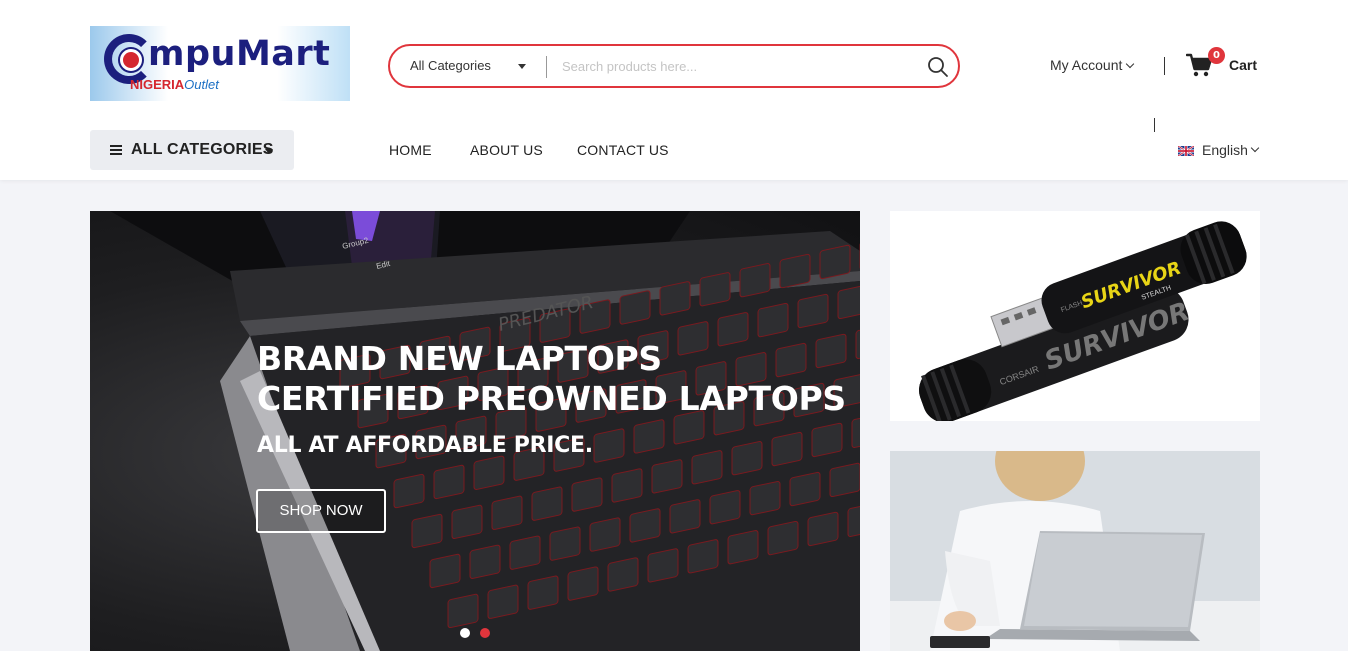  What do you see at coordinates (1226, 65) in the screenshot?
I see `cart-button: 0 Cart` at bounding box center [1226, 65].